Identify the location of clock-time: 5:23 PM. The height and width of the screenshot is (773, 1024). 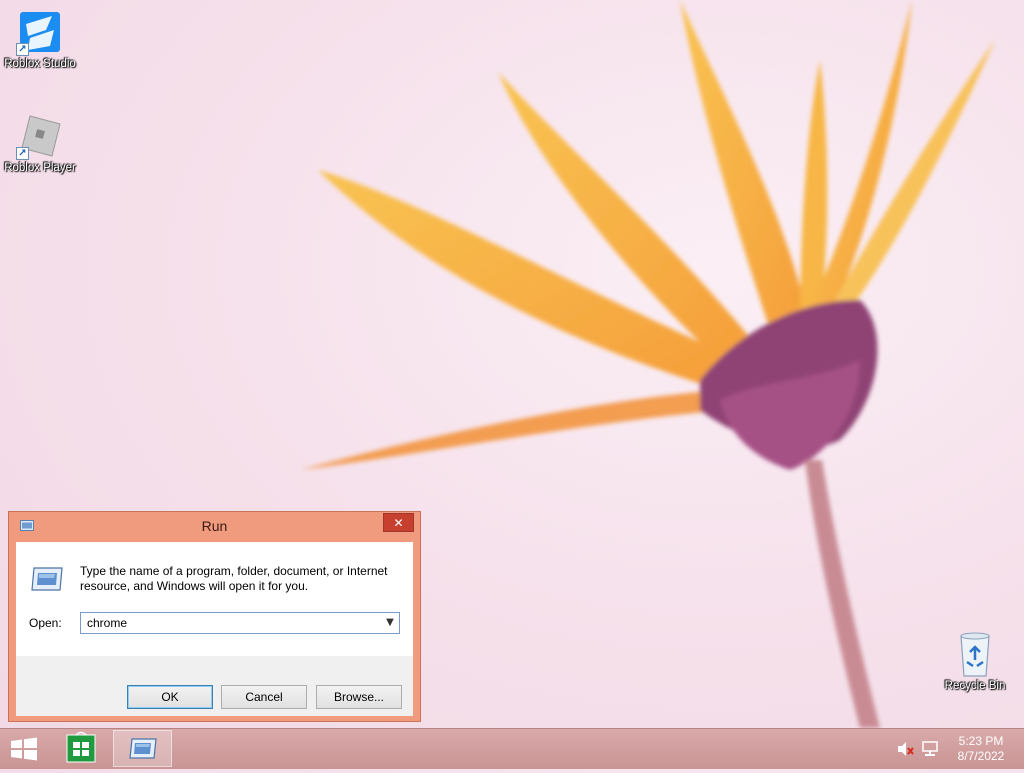
(981, 741).